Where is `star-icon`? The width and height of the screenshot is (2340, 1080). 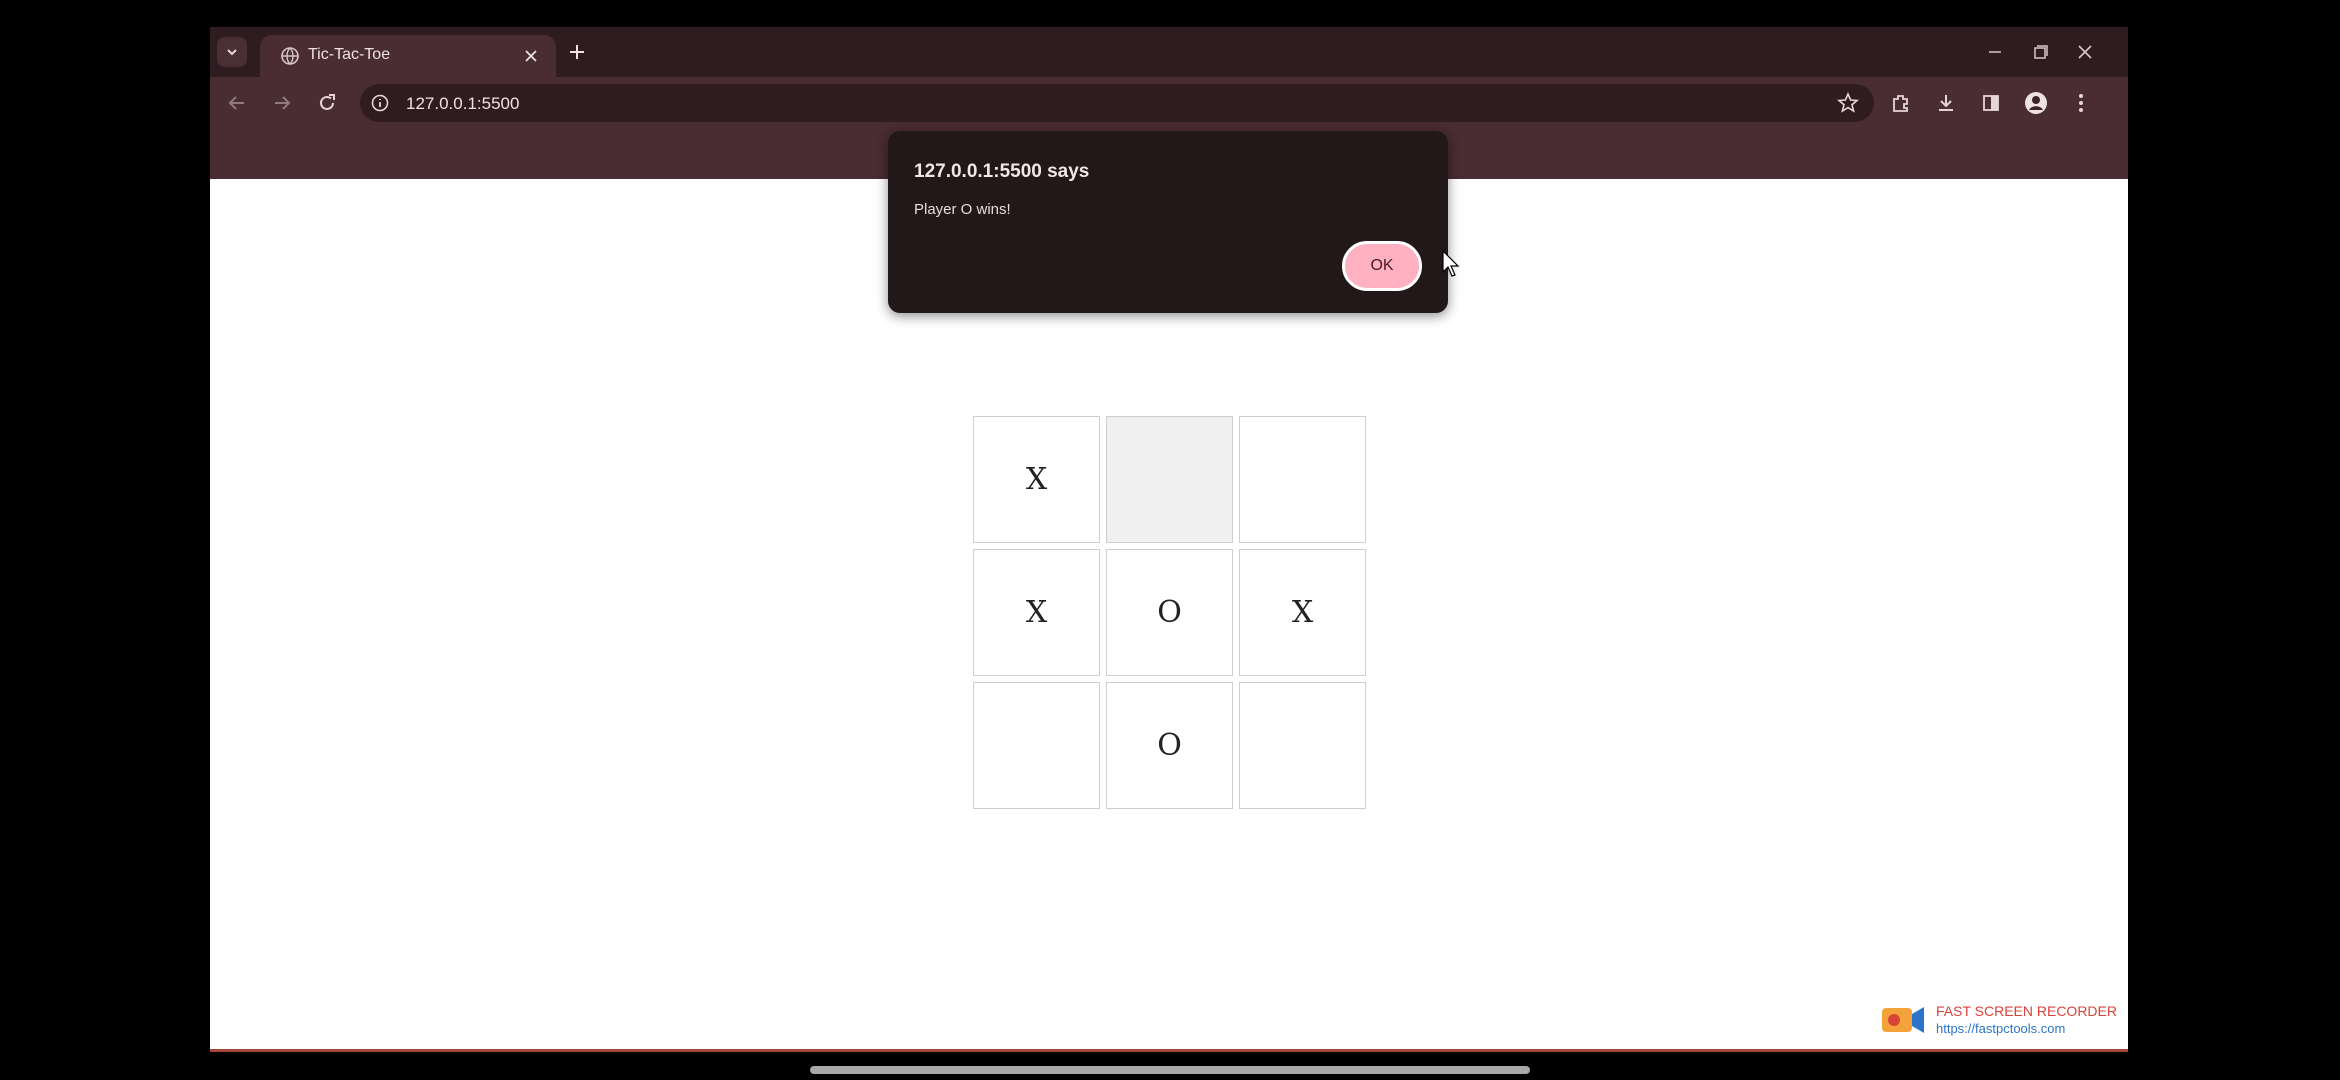
star-icon is located at coordinates (1848, 103).